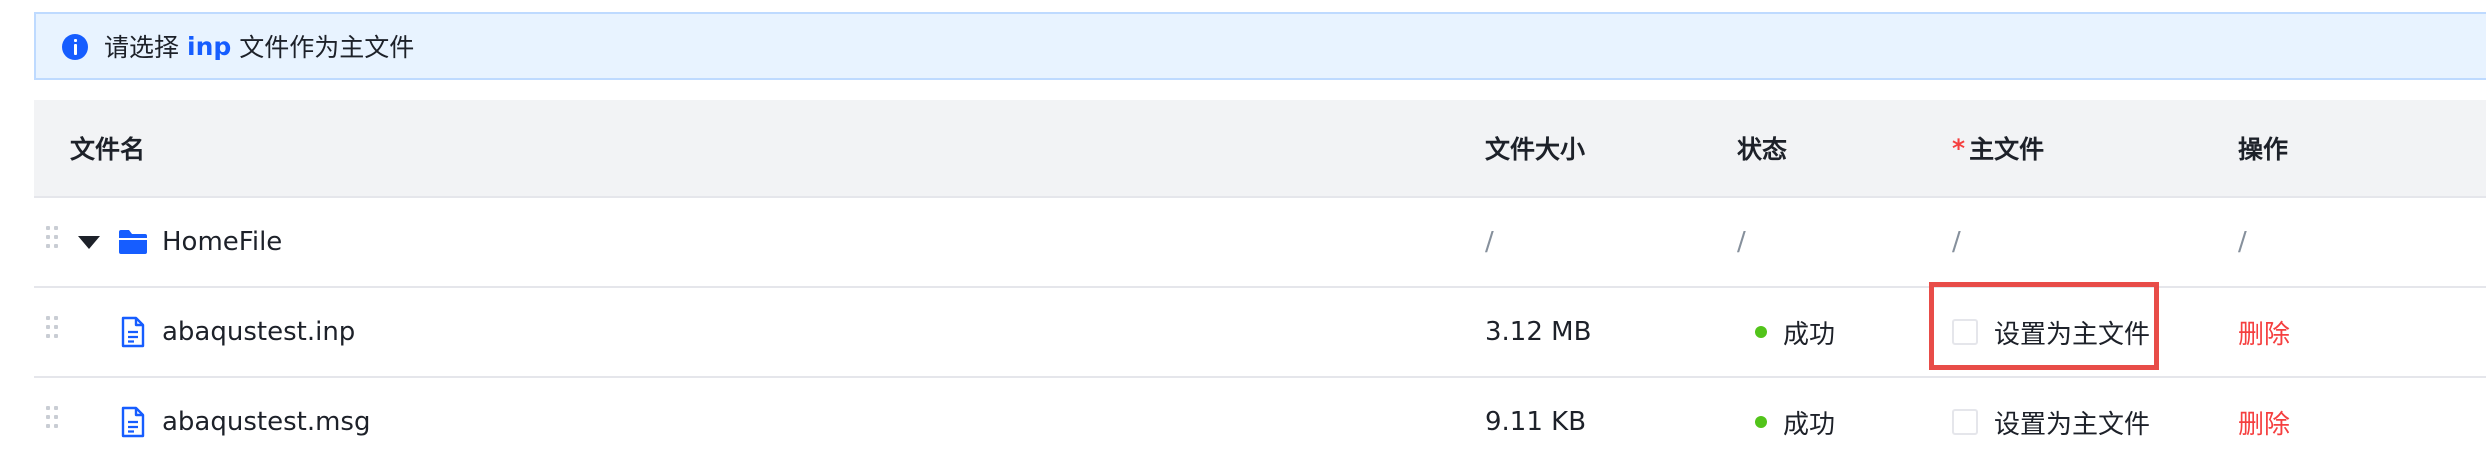 The image size is (2486, 454). Describe the element at coordinates (1741, 242) in the screenshot. I see `file-status: /` at that location.